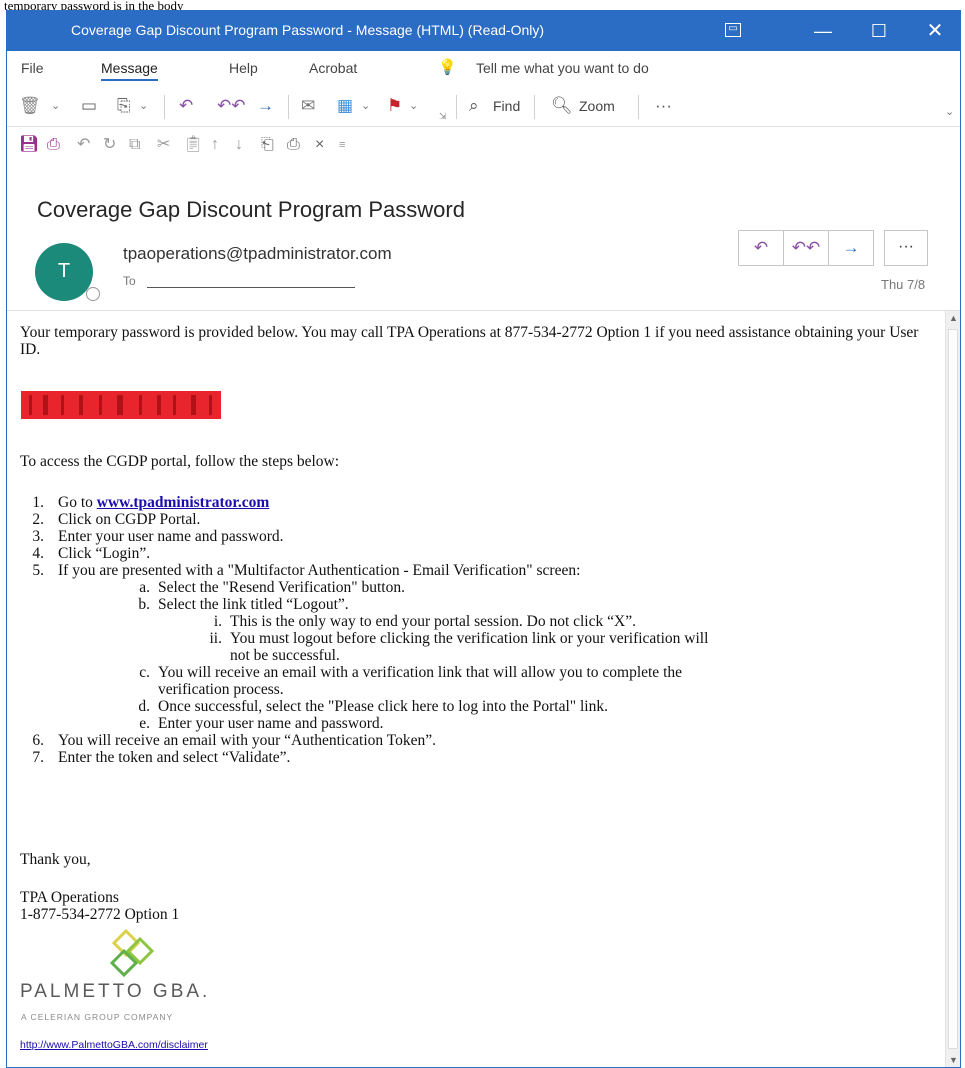 The width and height of the screenshot is (965, 1068). What do you see at coordinates (933, 31) in the screenshot?
I see `close-button: ✕` at bounding box center [933, 31].